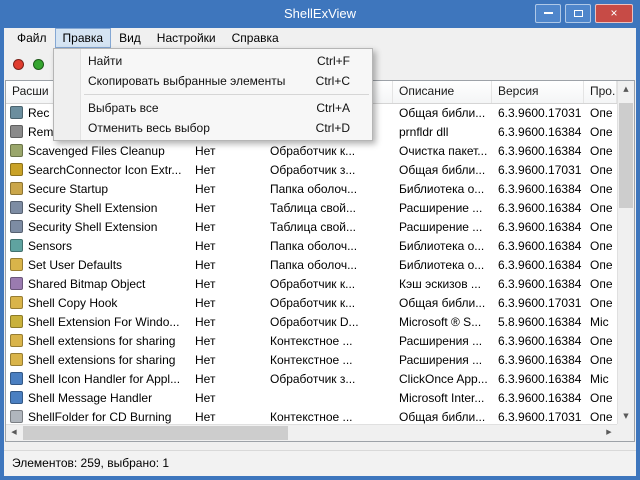 Image resolution: width=640 pixels, height=480 pixels. What do you see at coordinates (578, 13) in the screenshot?
I see `maximize-button` at bounding box center [578, 13].